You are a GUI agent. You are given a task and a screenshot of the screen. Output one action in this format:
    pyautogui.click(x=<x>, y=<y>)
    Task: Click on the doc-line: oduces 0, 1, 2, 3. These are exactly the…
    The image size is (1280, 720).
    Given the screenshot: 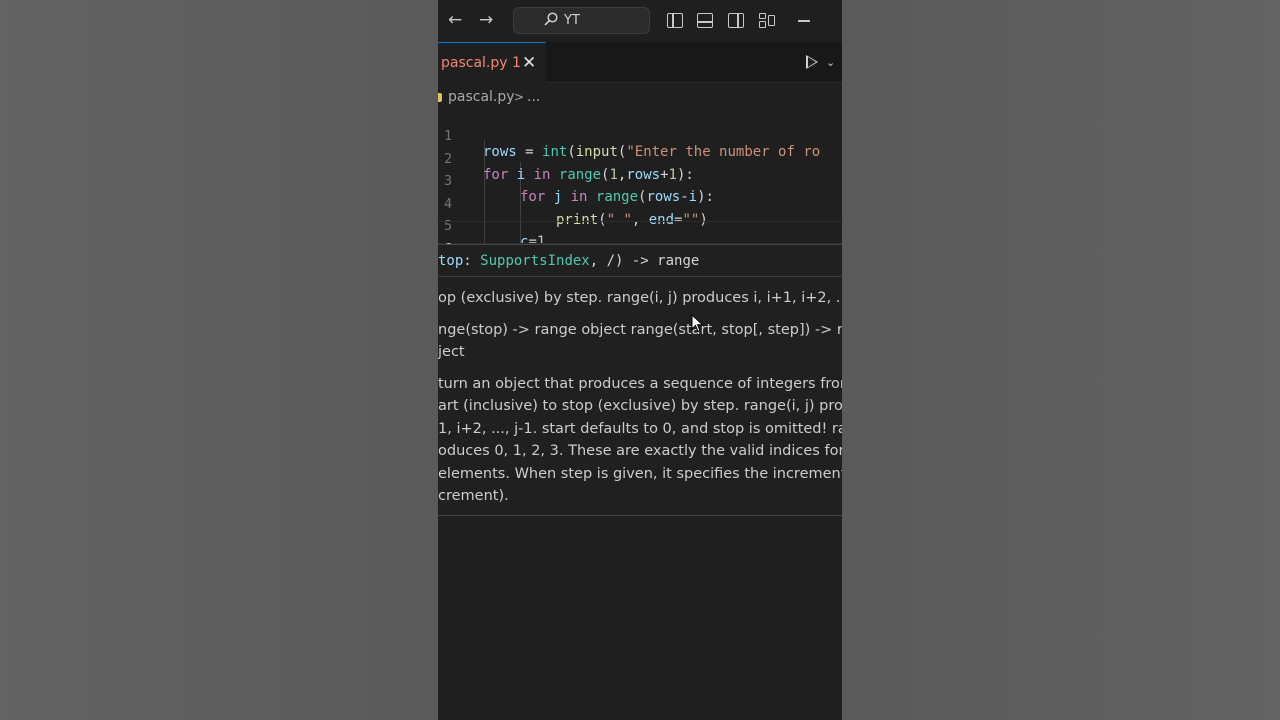 What is the action you would take?
    pyautogui.click(x=640, y=451)
    